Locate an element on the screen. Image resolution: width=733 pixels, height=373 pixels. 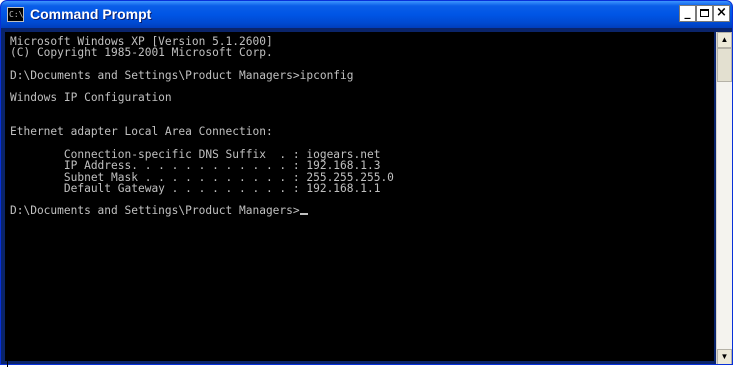
scroll-up-button: ▲ is located at coordinates (724, 40).